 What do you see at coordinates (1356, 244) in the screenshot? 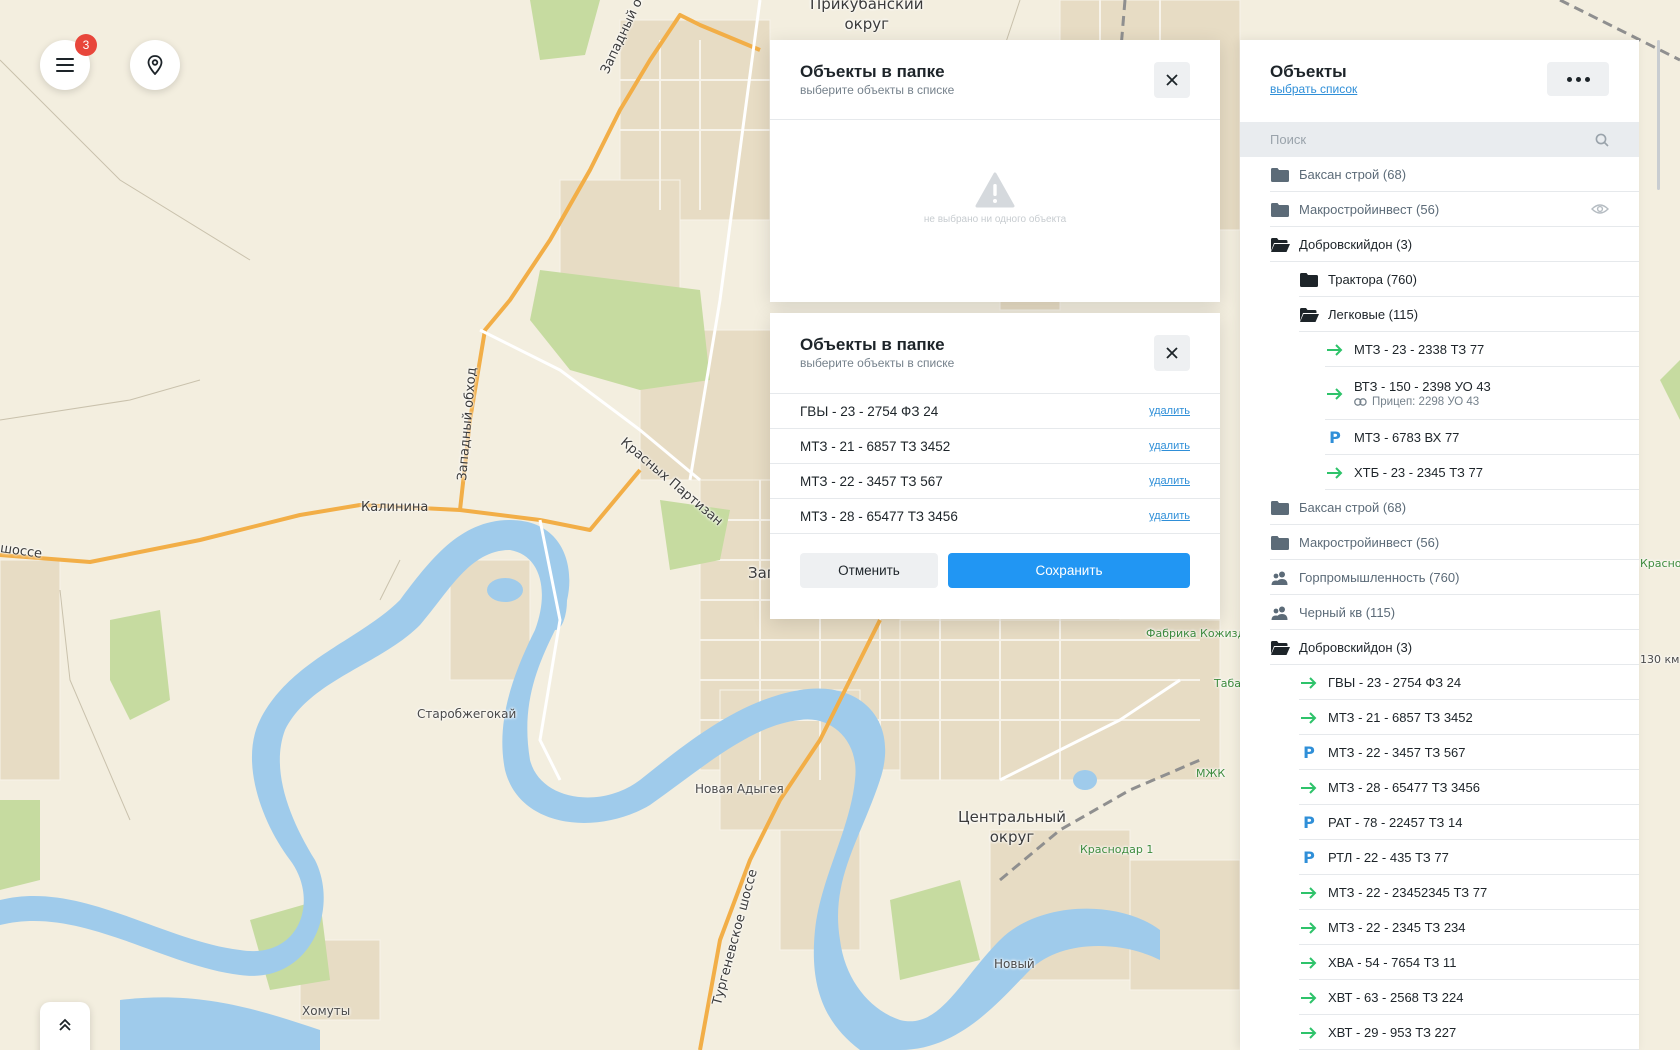
I see `tree-row-label: Добровскийдон (3)` at bounding box center [1356, 244].